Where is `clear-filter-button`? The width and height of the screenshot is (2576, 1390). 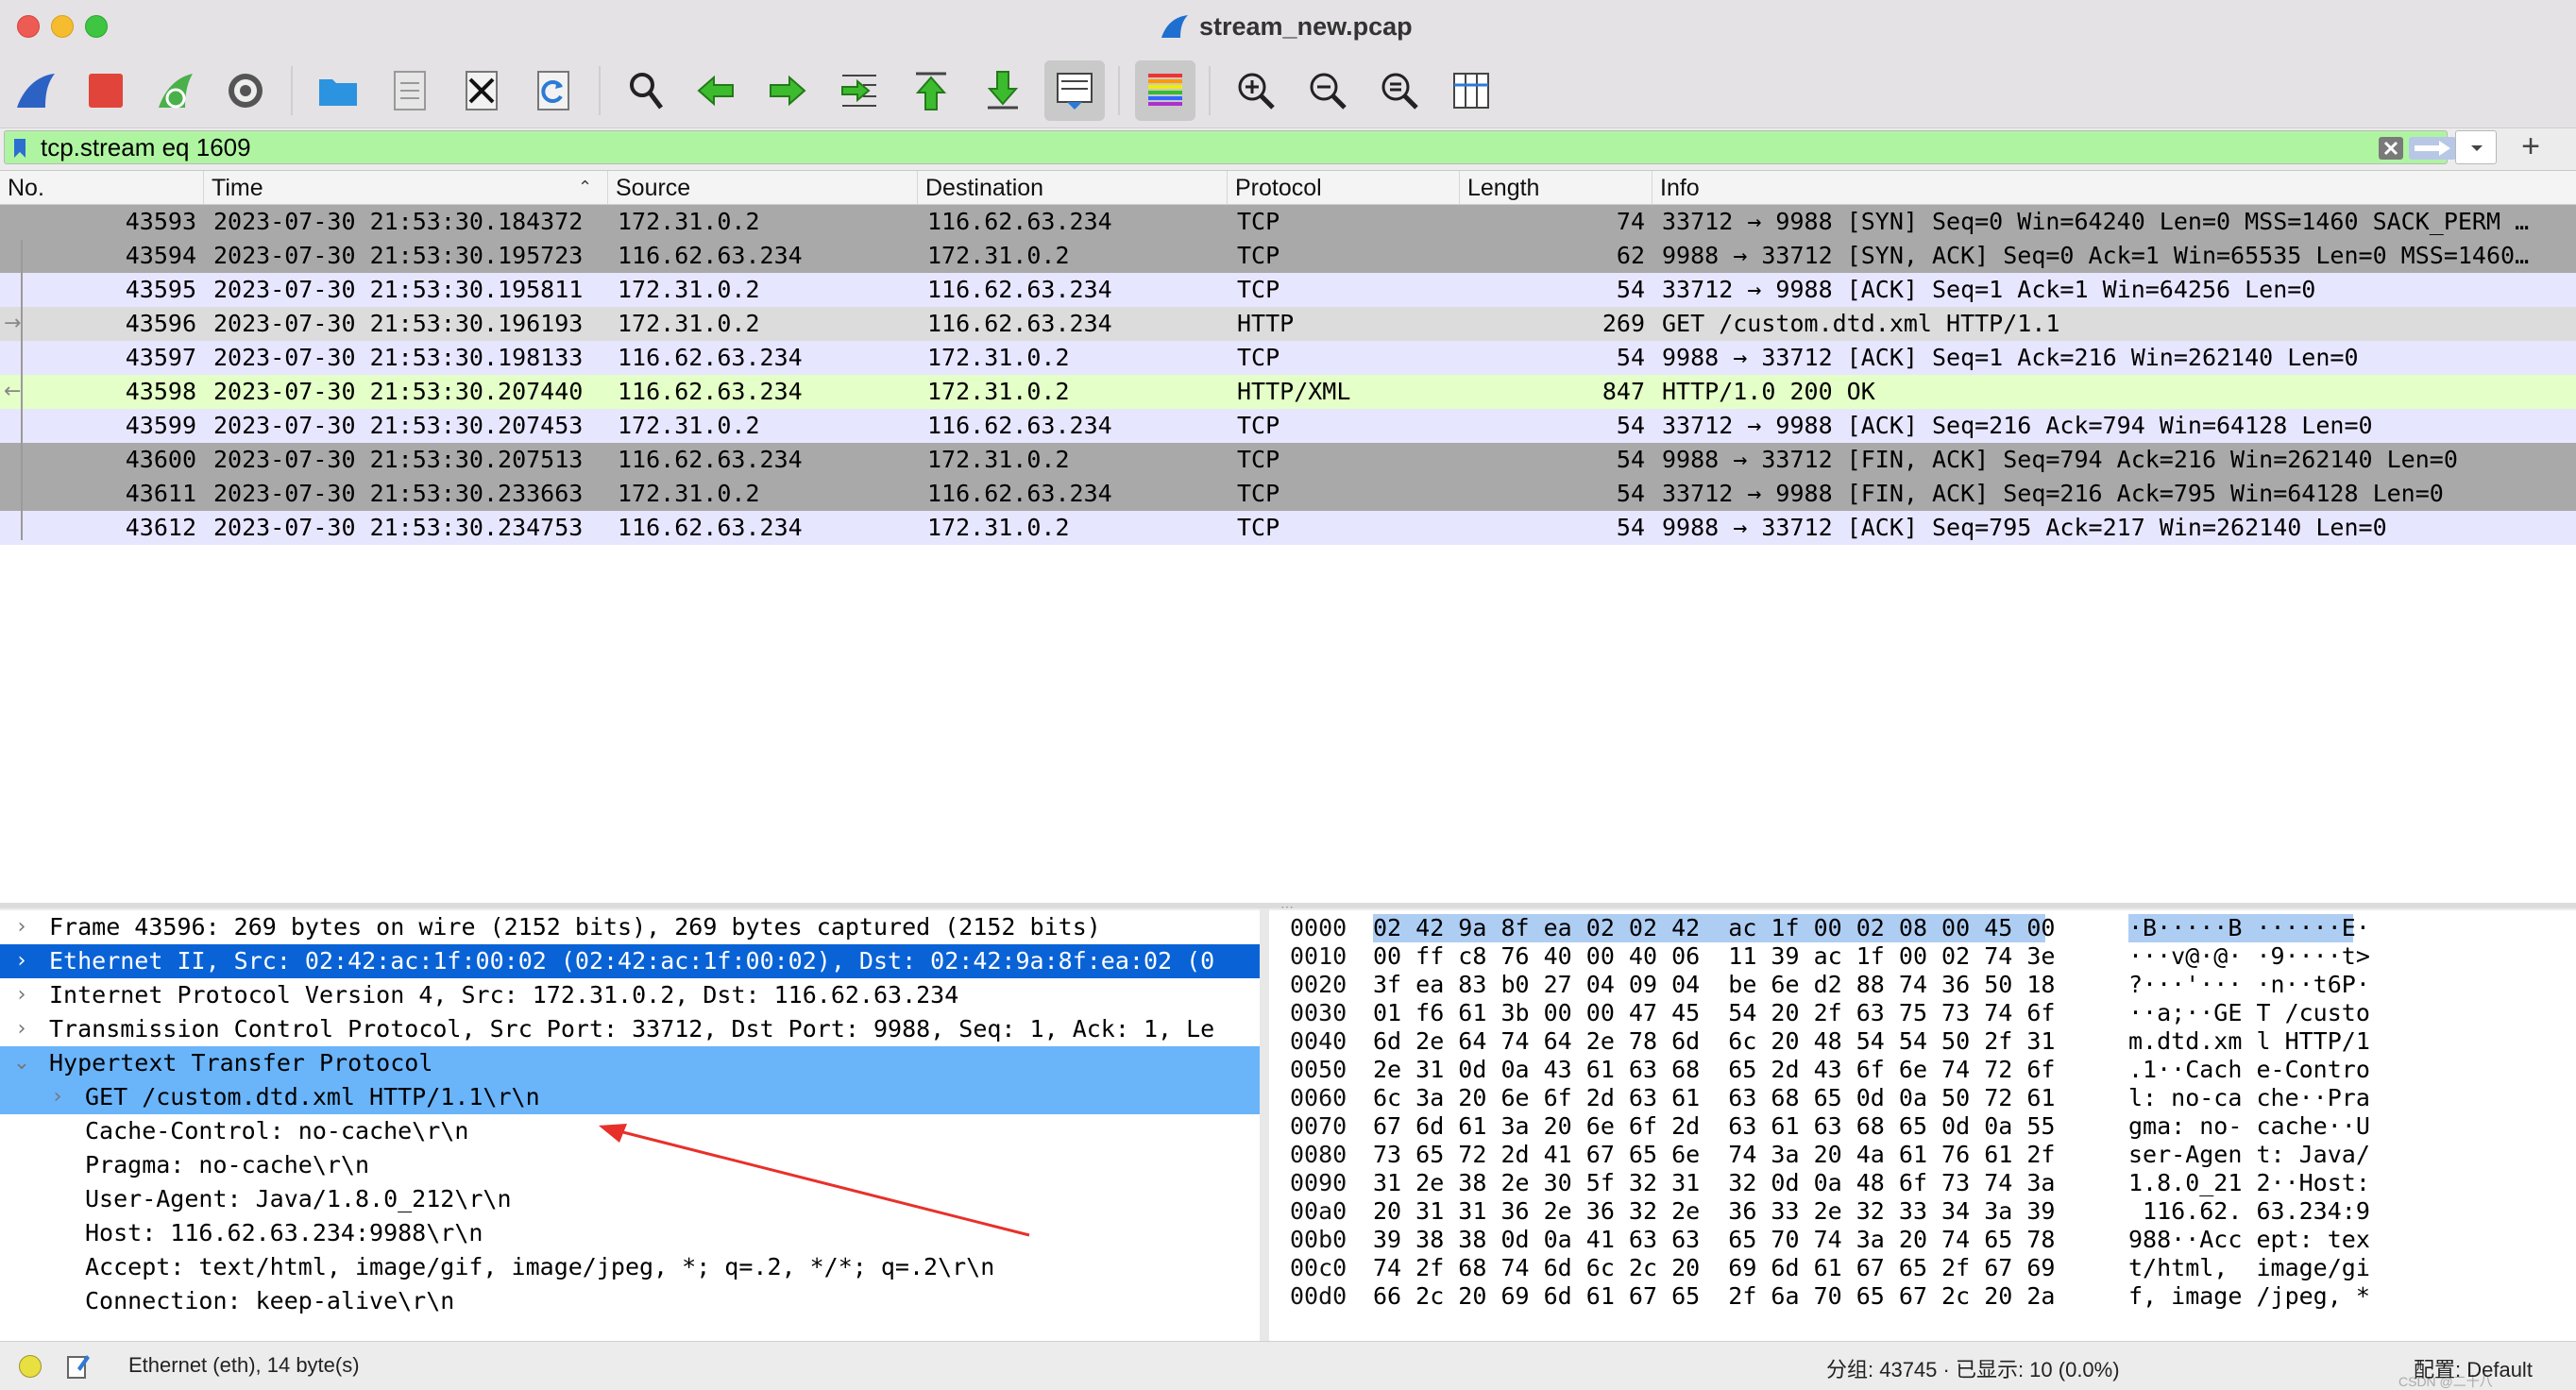 clear-filter-button is located at coordinates (2391, 148).